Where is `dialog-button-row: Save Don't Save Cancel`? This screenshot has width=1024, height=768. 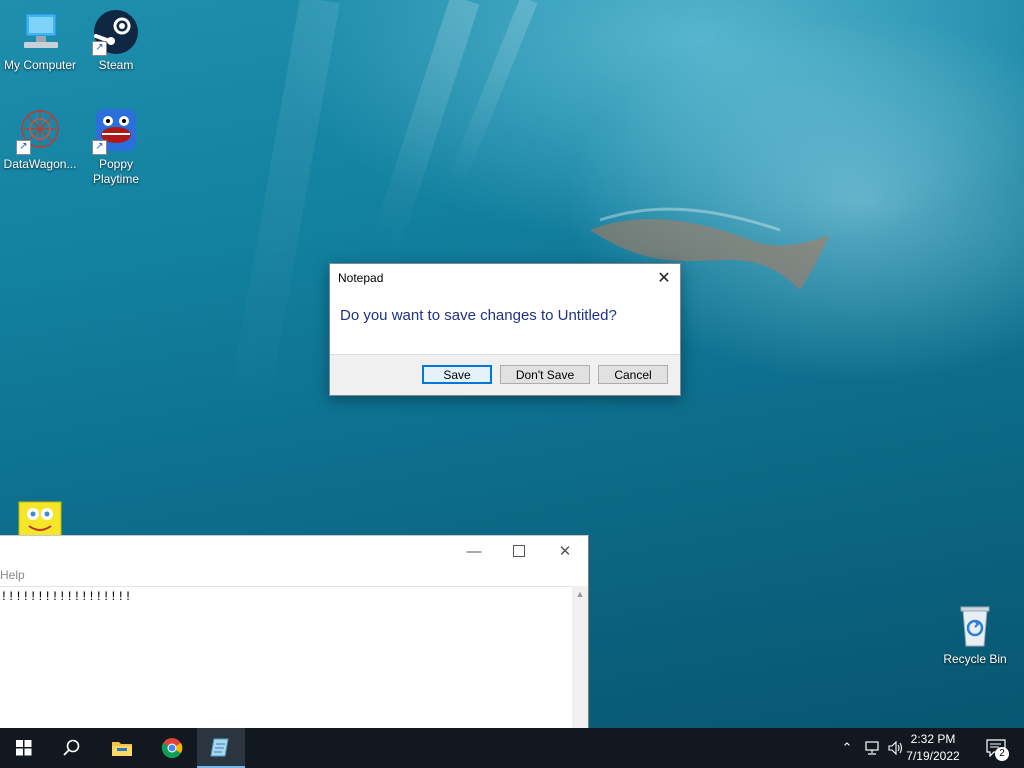 dialog-button-row: Save Don't Save Cancel is located at coordinates (505, 374).